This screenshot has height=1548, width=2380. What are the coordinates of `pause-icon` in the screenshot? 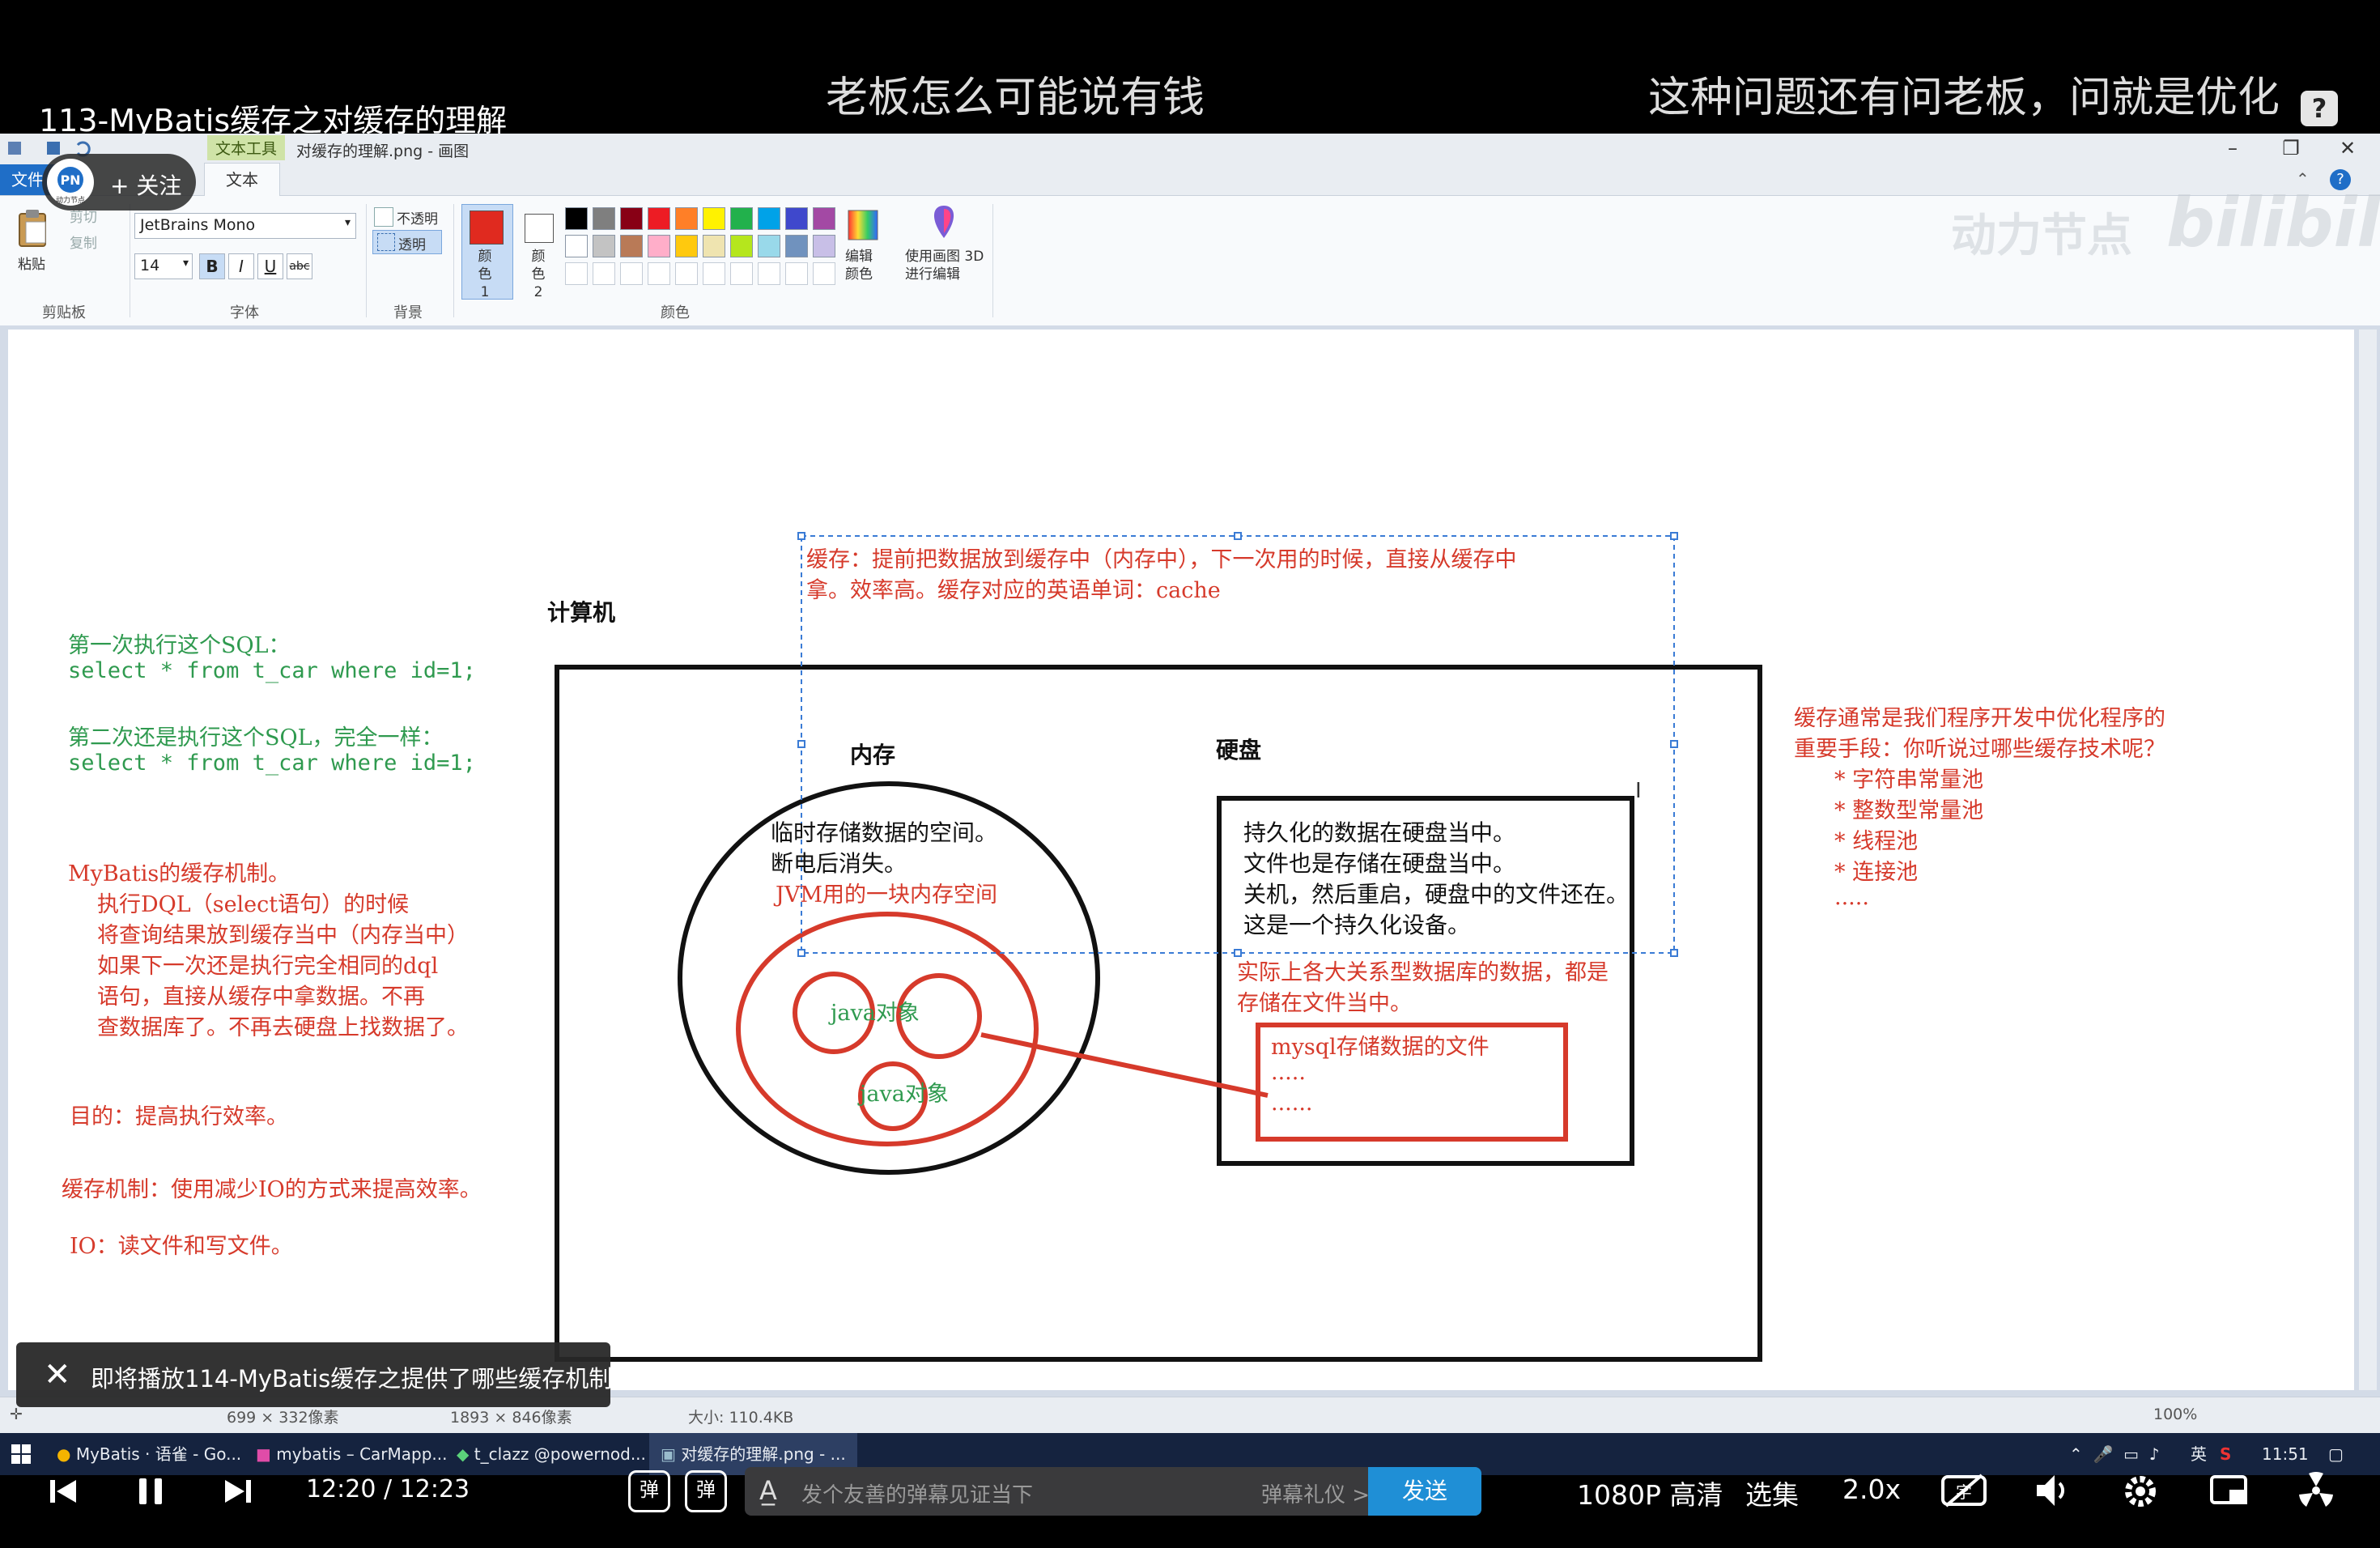 It's located at (150, 1492).